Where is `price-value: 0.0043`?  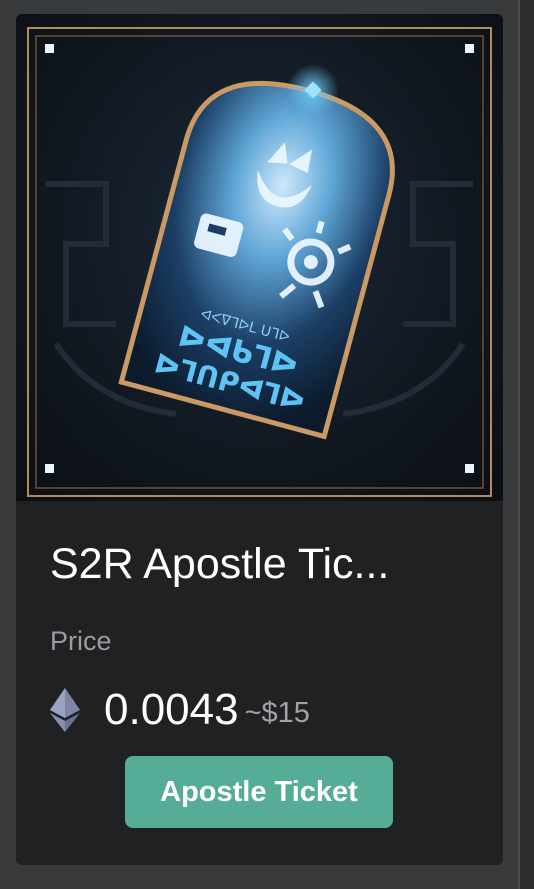
price-value: 0.0043 is located at coordinates (171, 709).